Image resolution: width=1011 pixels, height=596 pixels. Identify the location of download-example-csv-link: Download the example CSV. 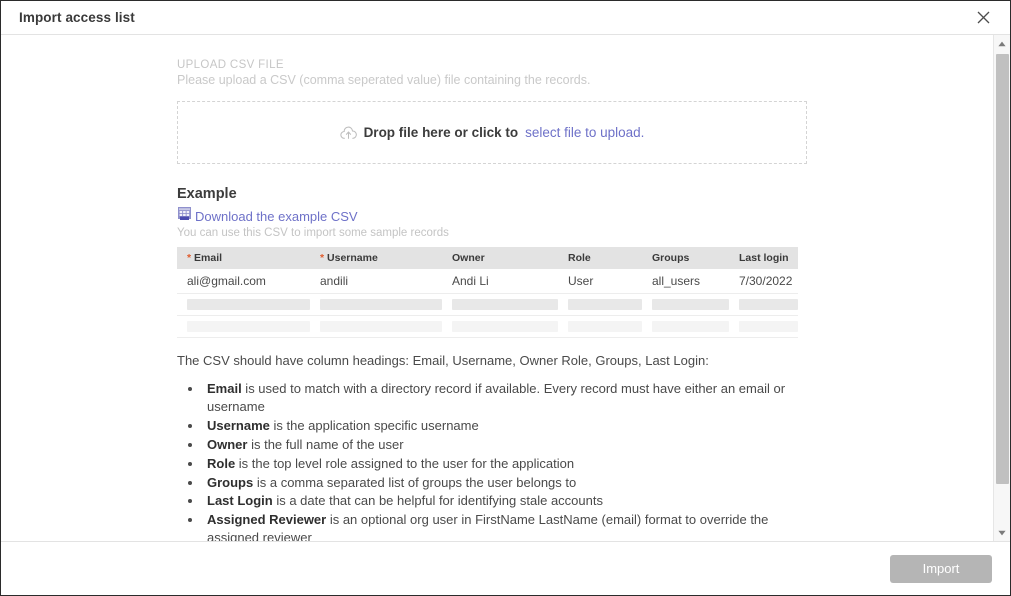
(276, 216).